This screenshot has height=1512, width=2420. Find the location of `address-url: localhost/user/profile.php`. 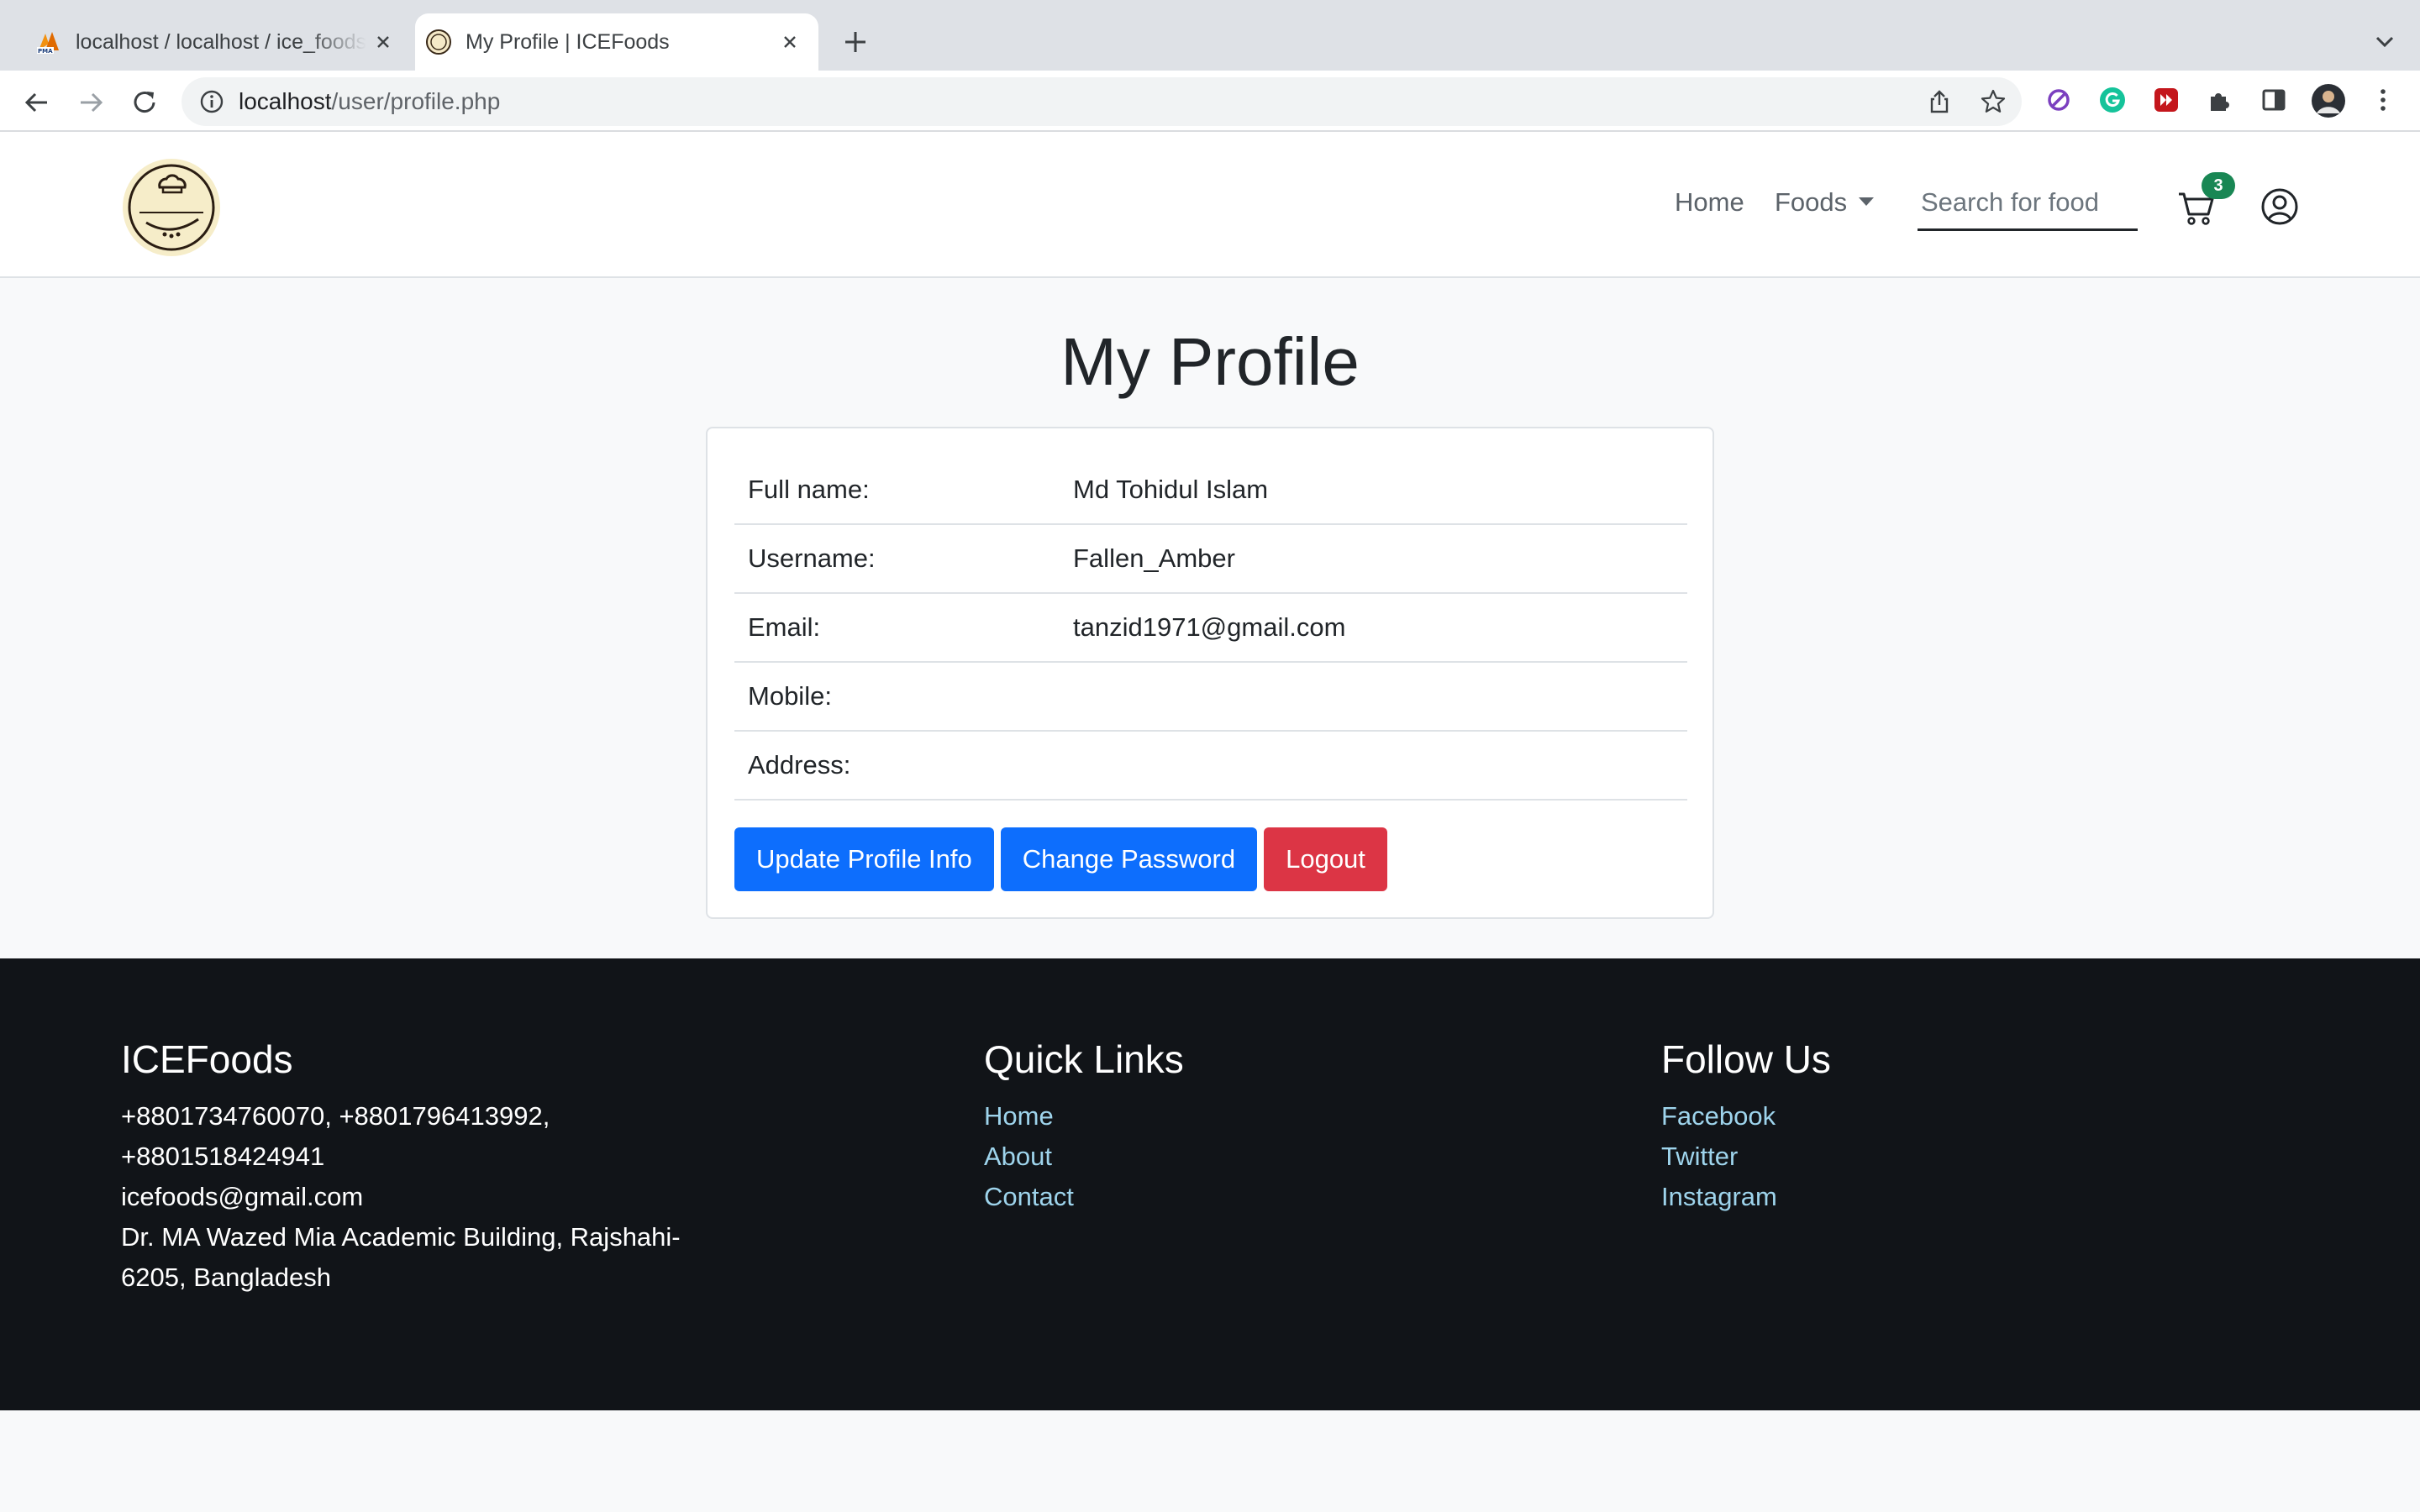

address-url: localhost/user/profile.php is located at coordinates (369, 101).